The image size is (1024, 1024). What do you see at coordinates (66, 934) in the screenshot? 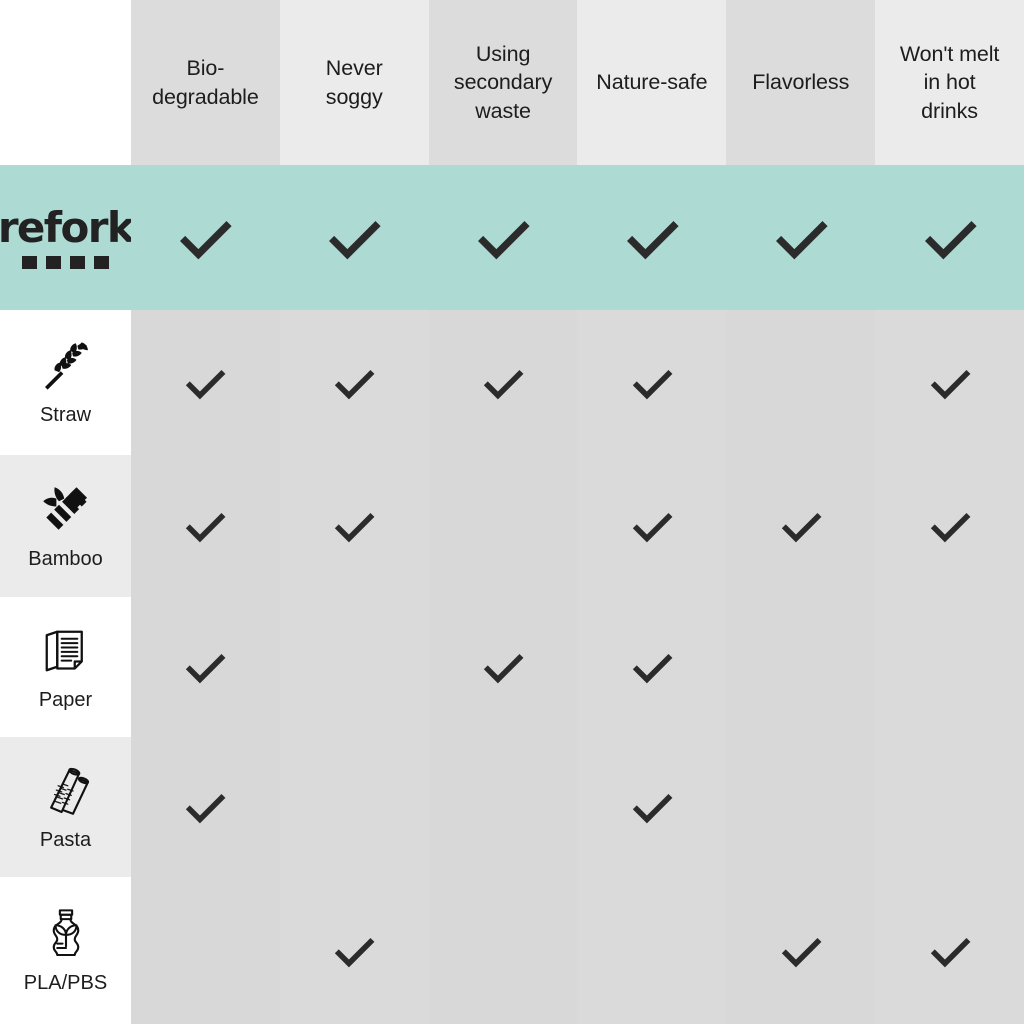
I see `bioplastic-bottle-icon` at bounding box center [66, 934].